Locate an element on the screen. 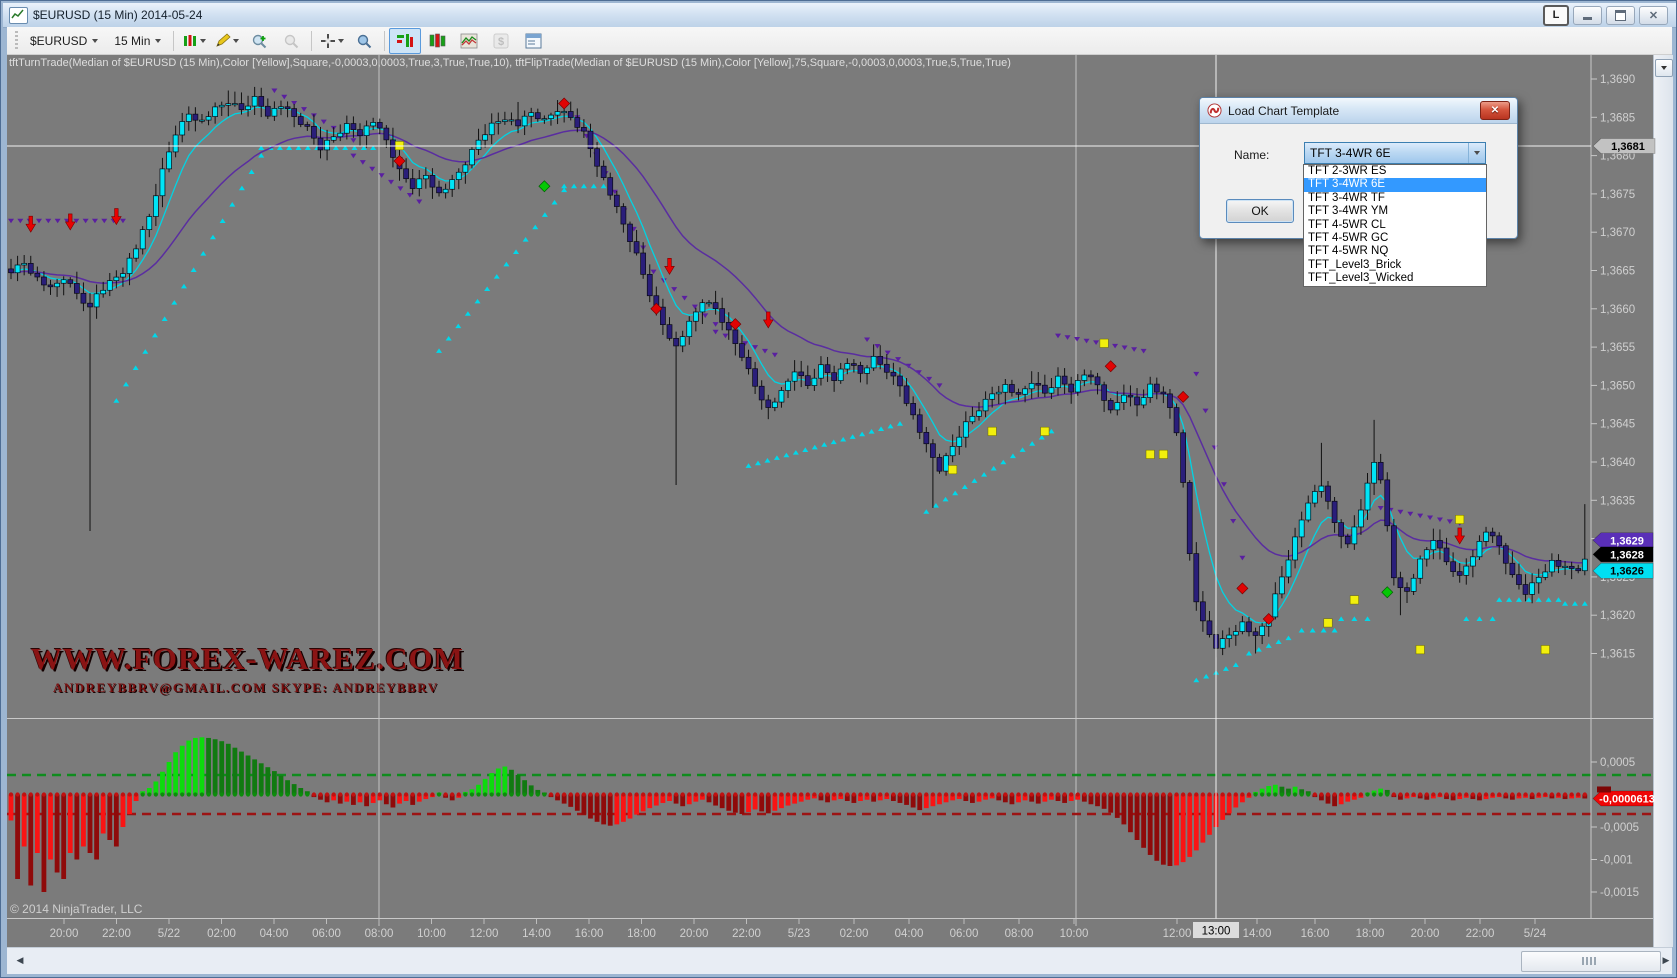 The image size is (1677, 978). chart-trader-button is located at coordinates (437, 41).